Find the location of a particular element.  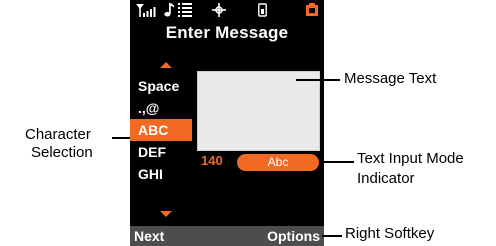

message-icon is located at coordinates (185, 10).